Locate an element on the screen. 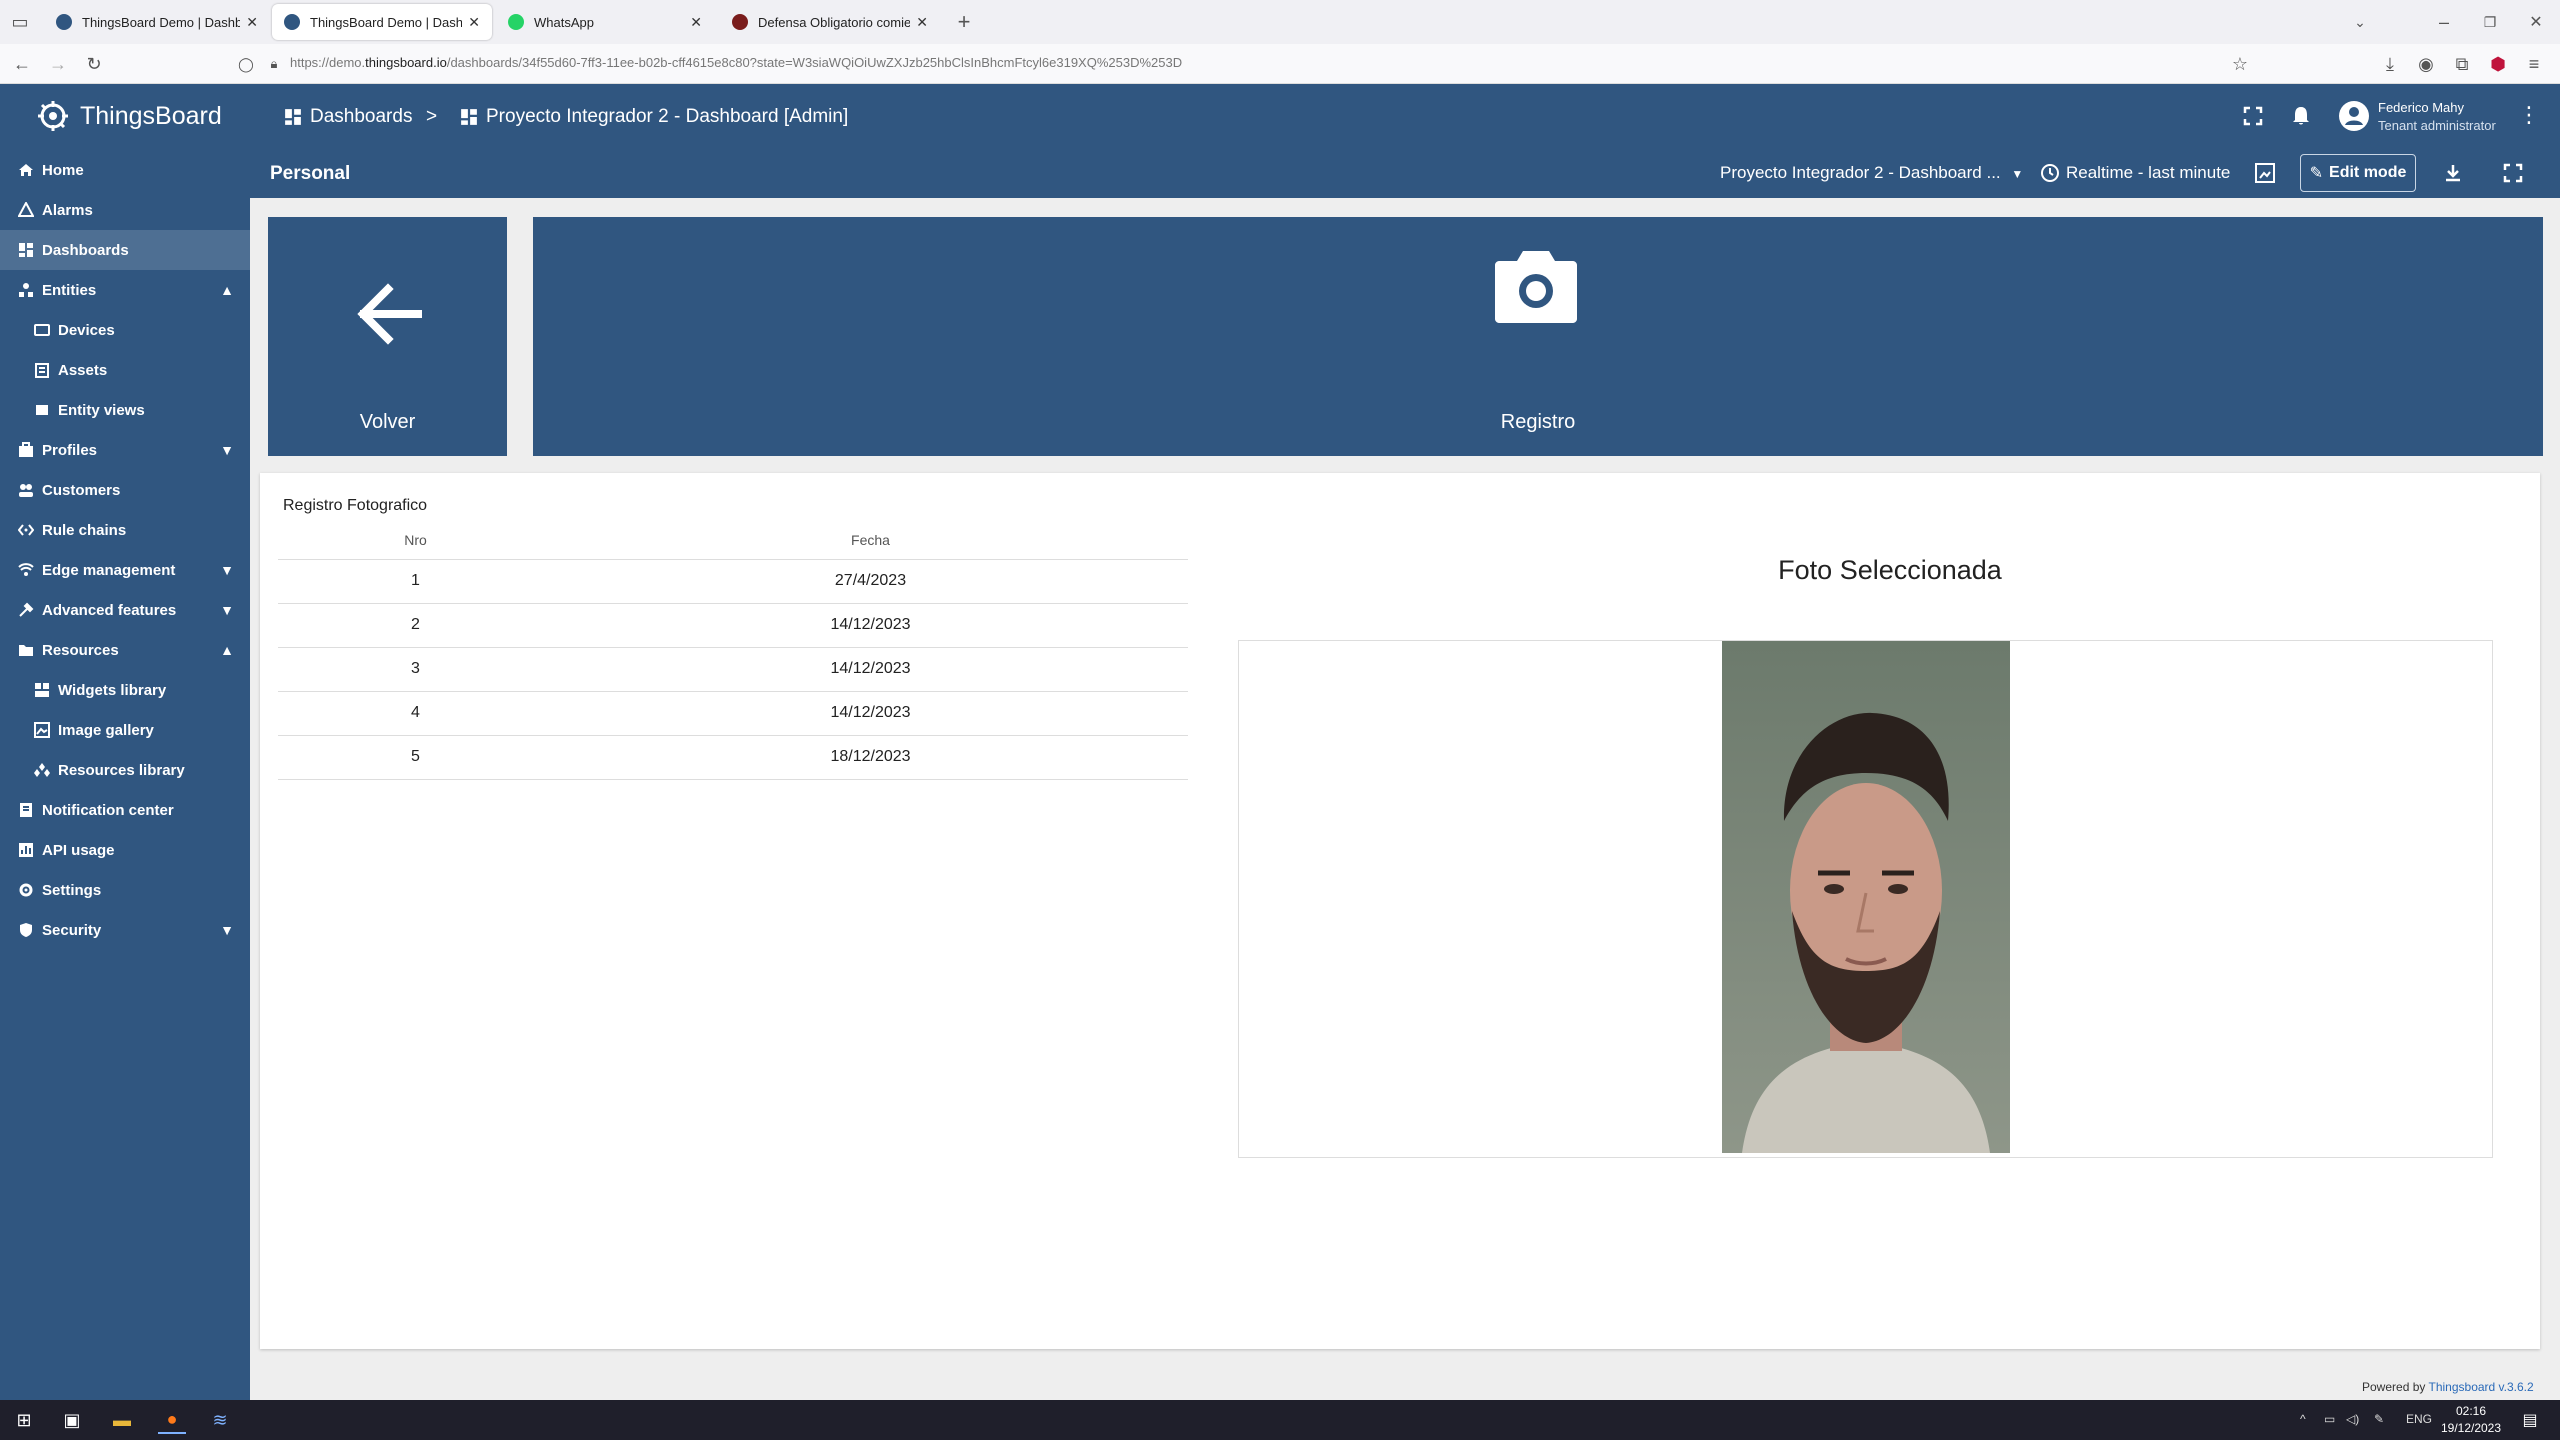 The image size is (2560, 1440). tab-list-icon: ▭ is located at coordinates (20, 22).